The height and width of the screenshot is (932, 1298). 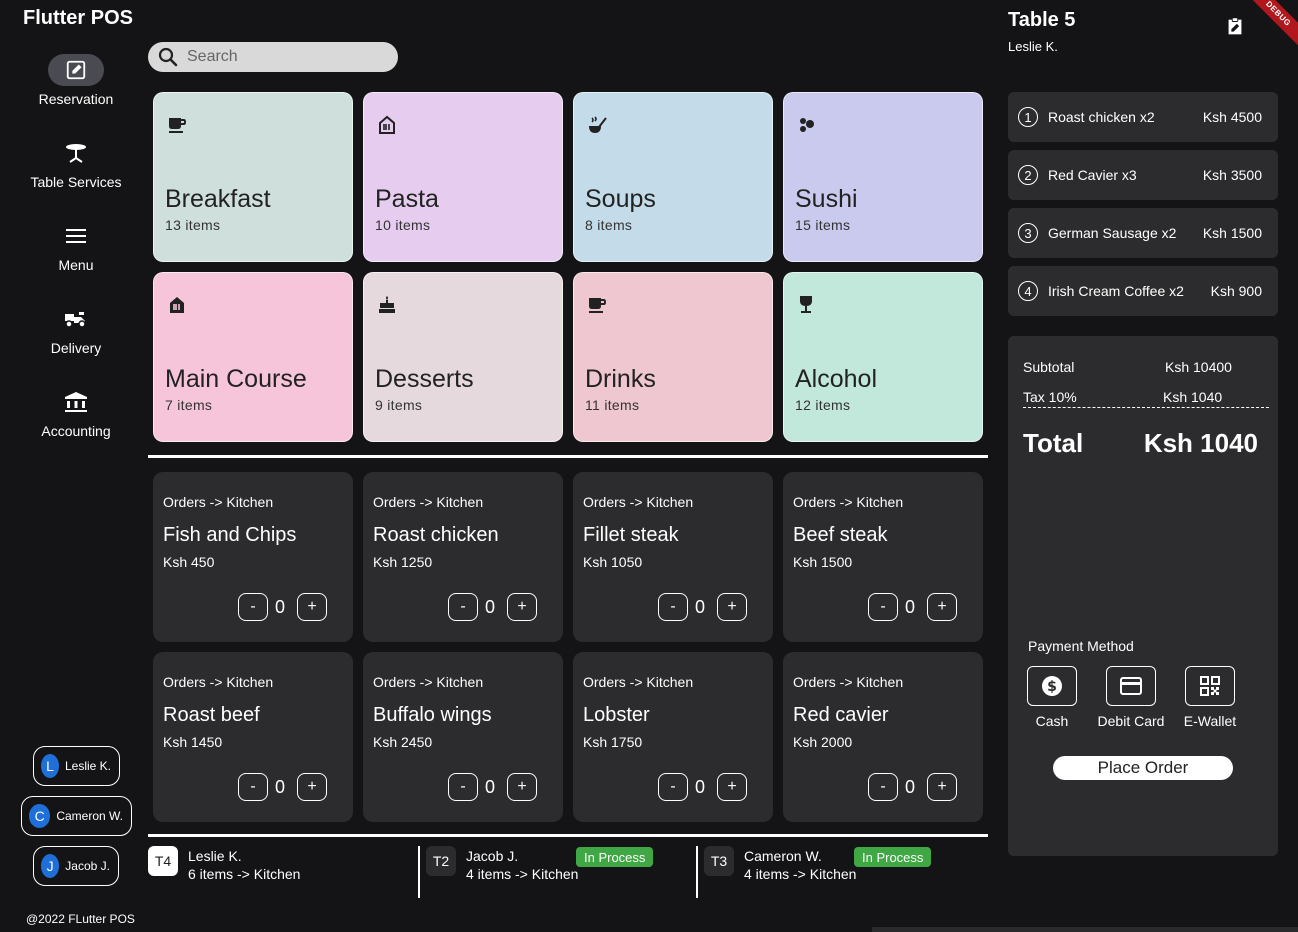 I want to click on order-line: 1 Roast chicken x2 Ksh 4500, so click(x=1143, y=117).